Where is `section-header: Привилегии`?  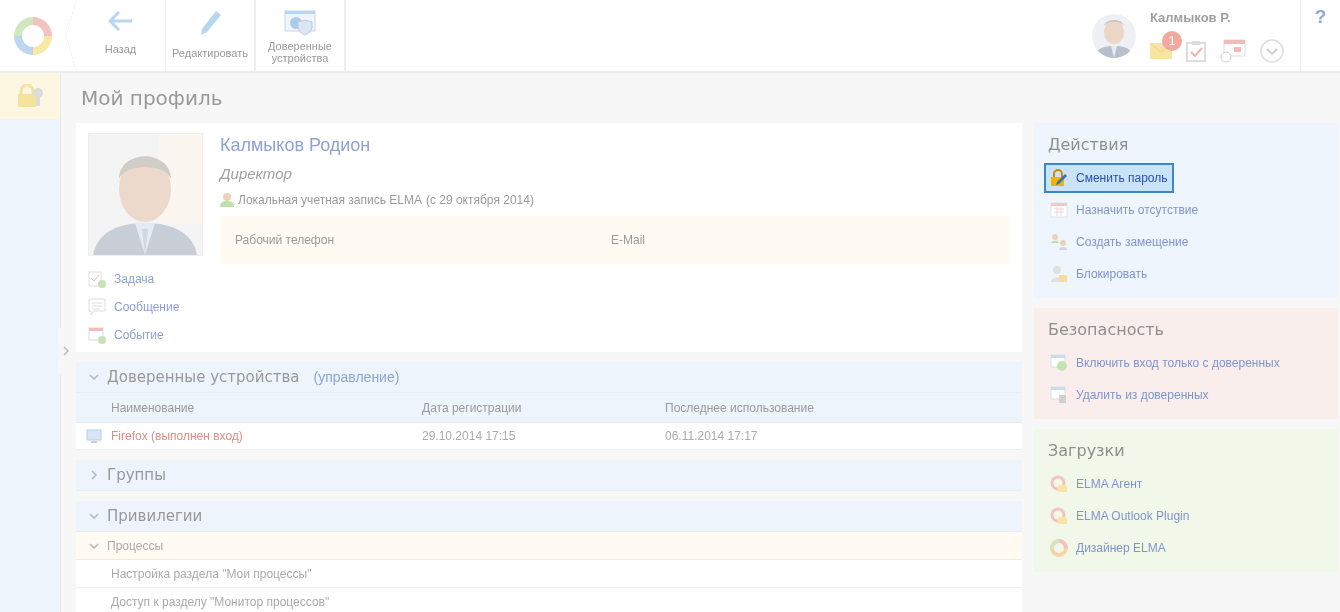
section-header: Привилегии is located at coordinates (549, 516).